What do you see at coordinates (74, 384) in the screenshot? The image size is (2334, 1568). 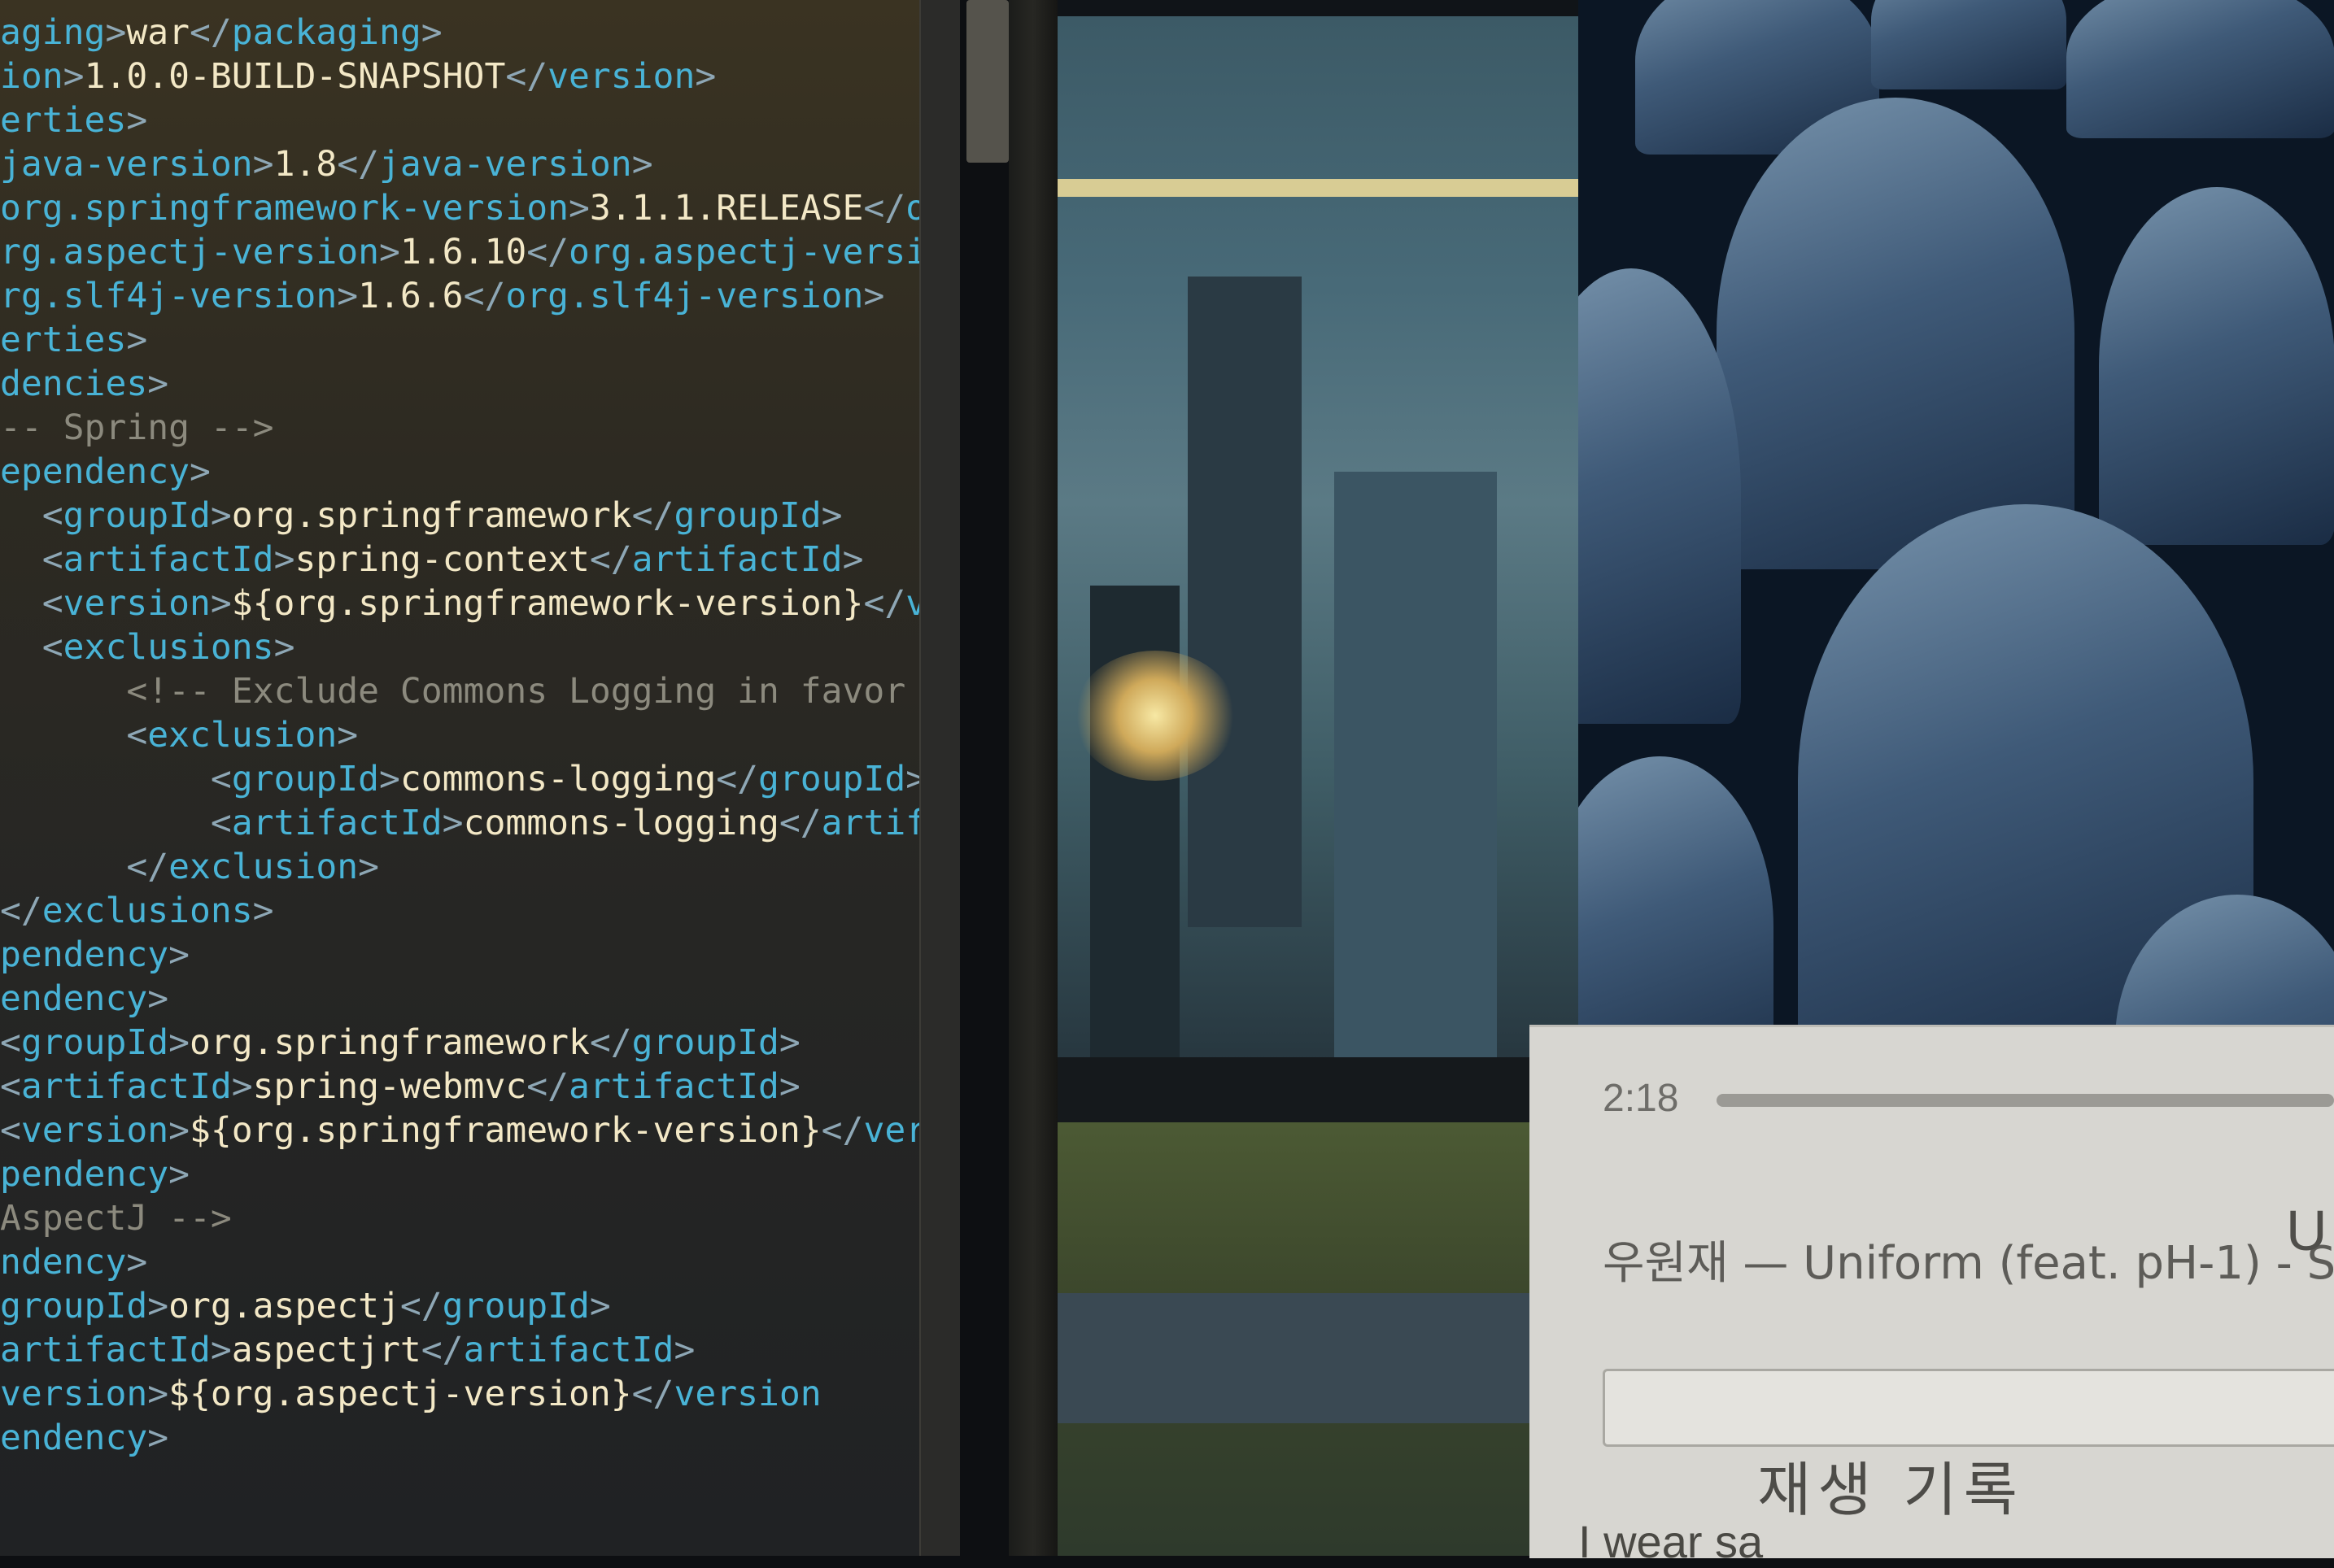 I see `code-token-tag: dencies` at bounding box center [74, 384].